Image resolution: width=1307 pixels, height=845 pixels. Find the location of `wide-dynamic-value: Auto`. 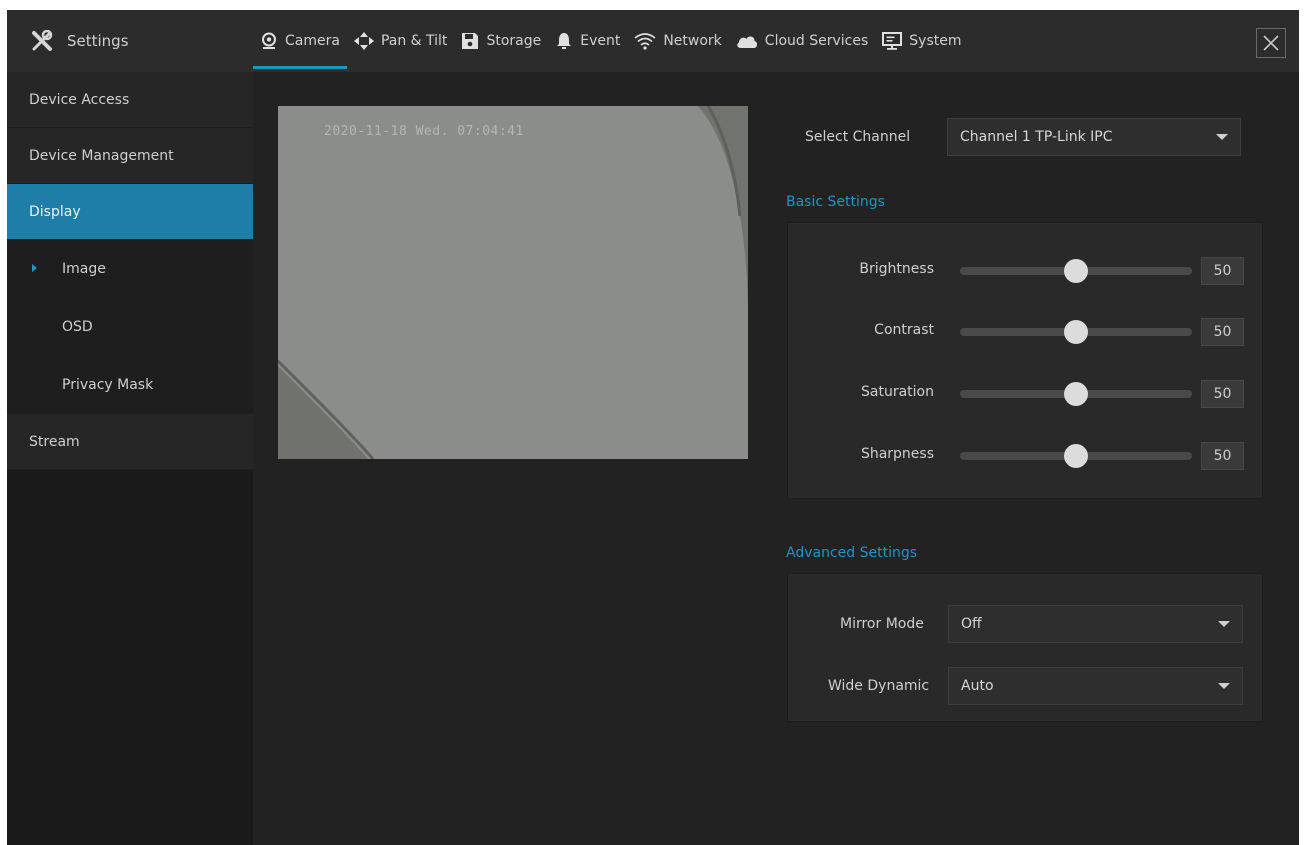

wide-dynamic-value: Auto is located at coordinates (977, 686).